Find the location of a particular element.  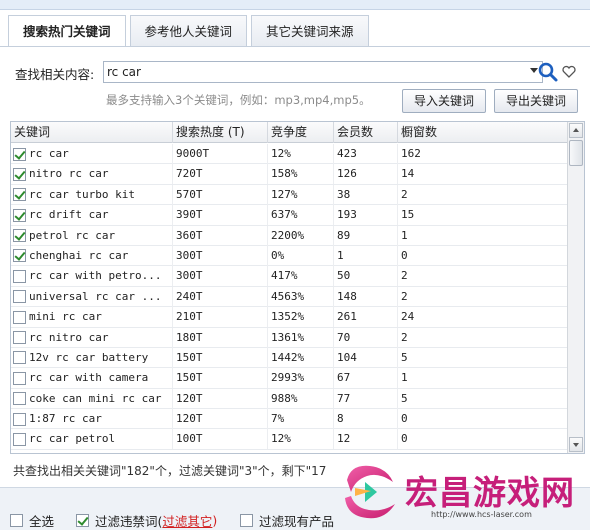

search-row: 查找相关内容: is located at coordinates (300, 72).